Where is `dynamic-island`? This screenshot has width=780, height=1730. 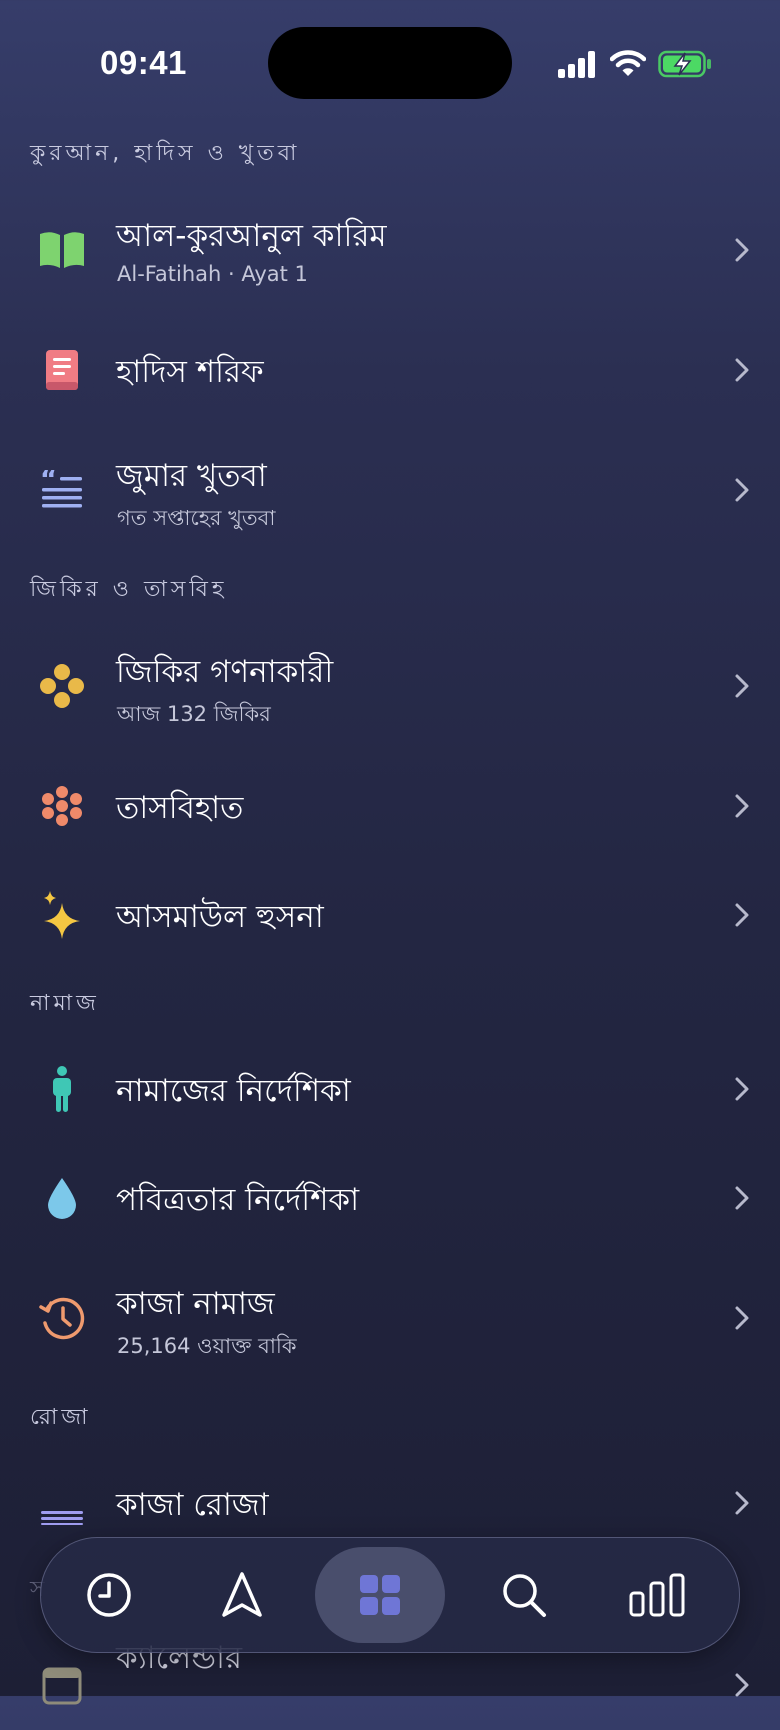
dynamic-island is located at coordinates (390, 63).